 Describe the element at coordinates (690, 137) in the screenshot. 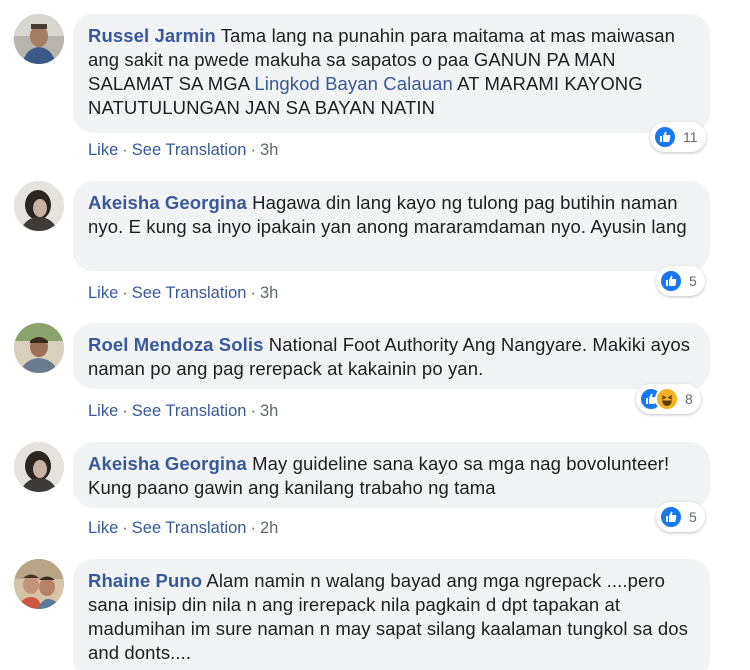

I see `reaction-count: 11` at that location.